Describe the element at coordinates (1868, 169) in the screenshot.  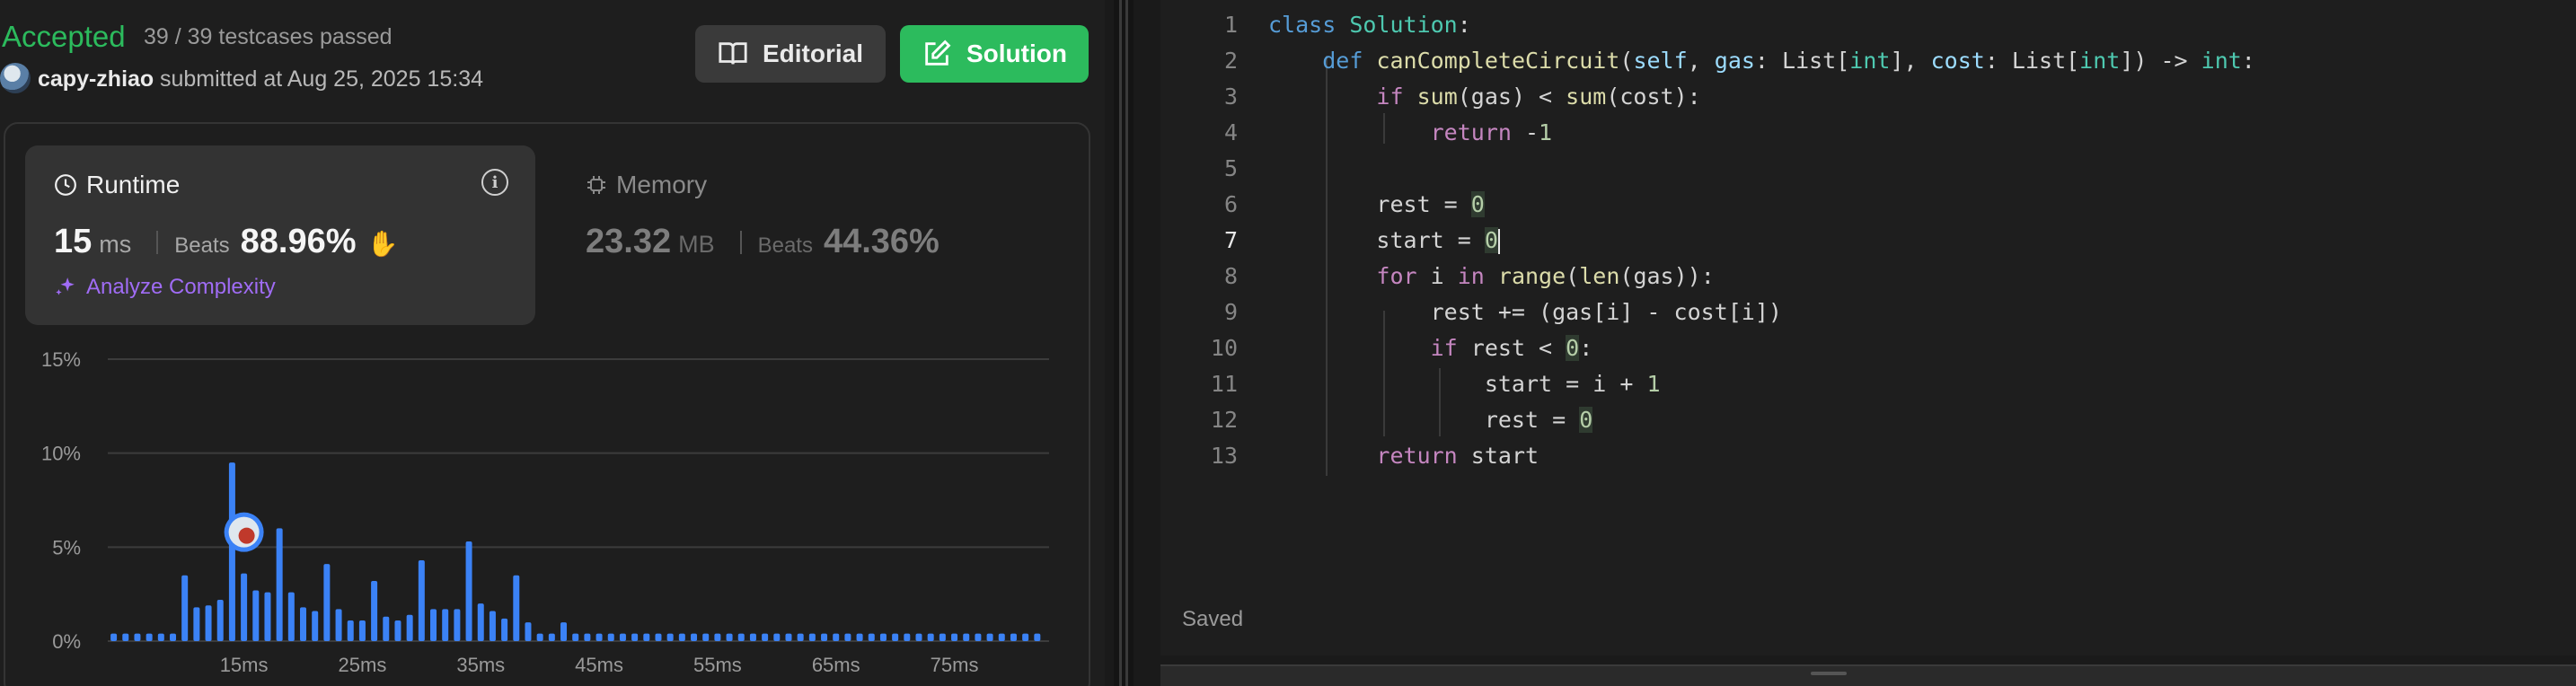
I see `code-line: 5` at that location.